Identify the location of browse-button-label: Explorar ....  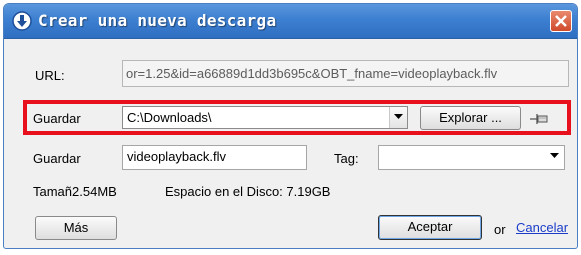
(470, 117).